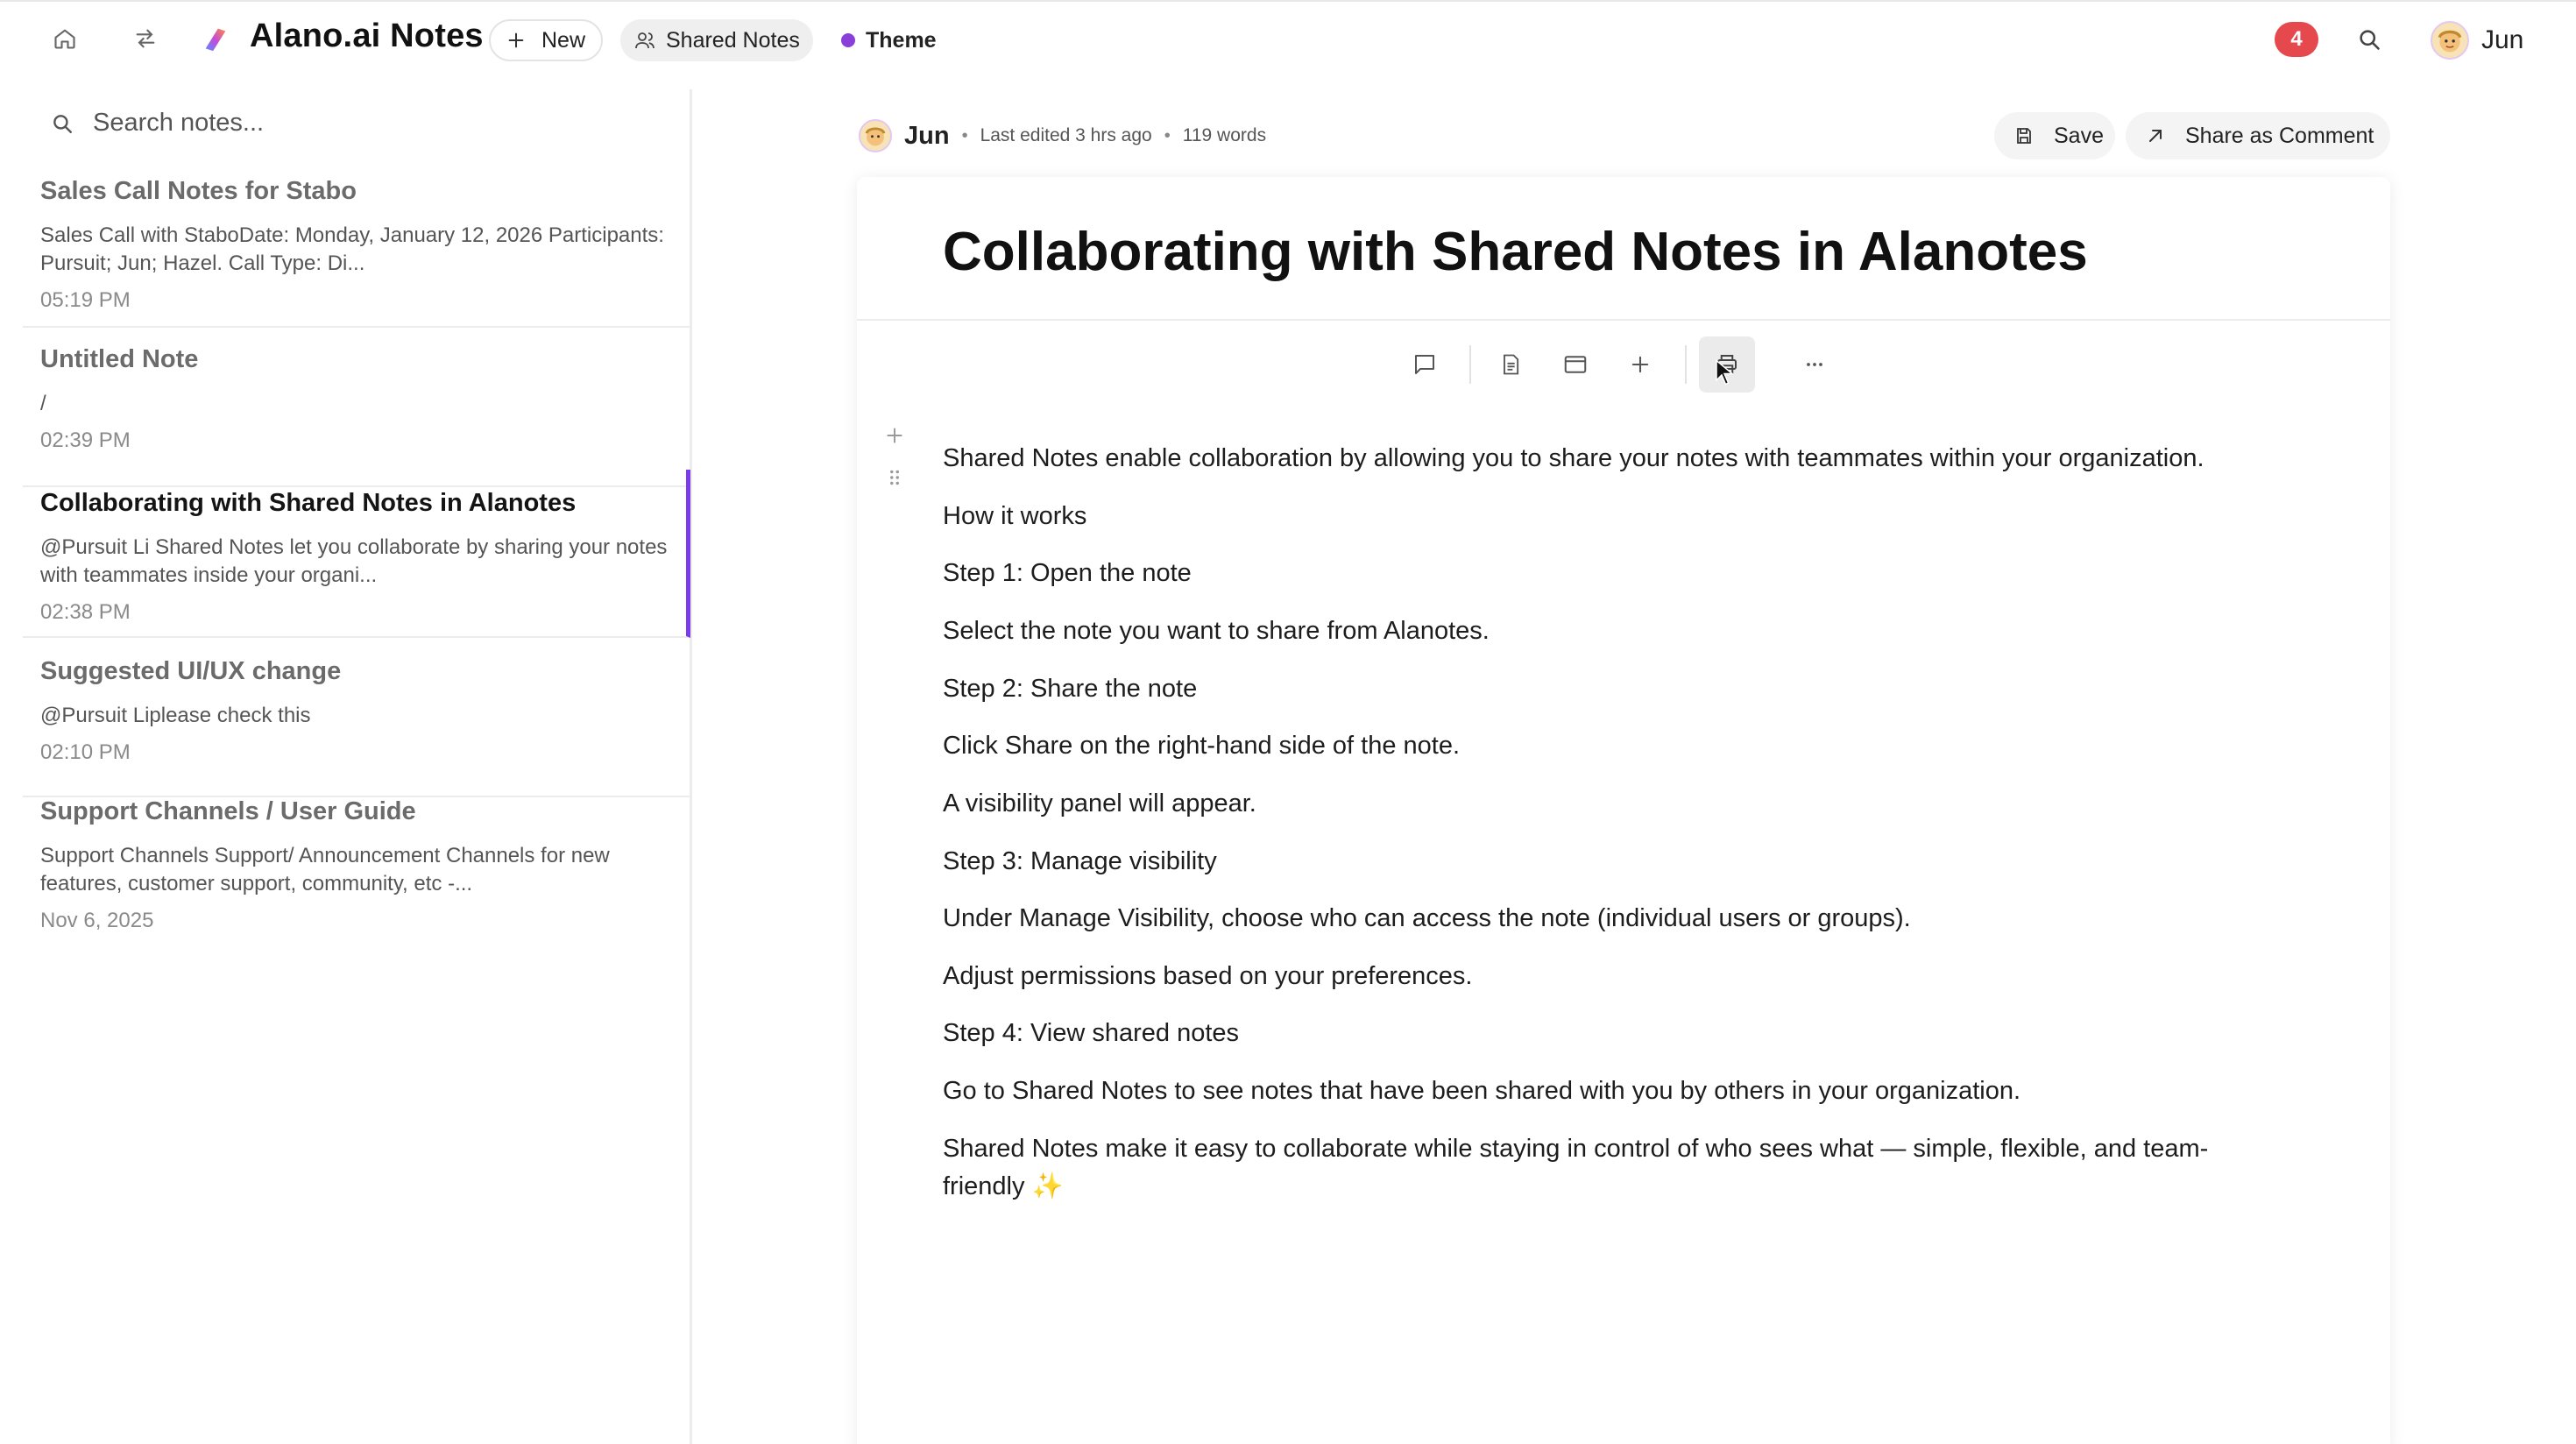  What do you see at coordinates (848, 40) in the screenshot?
I see `theme-color-dot` at bounding box center [848, 40].